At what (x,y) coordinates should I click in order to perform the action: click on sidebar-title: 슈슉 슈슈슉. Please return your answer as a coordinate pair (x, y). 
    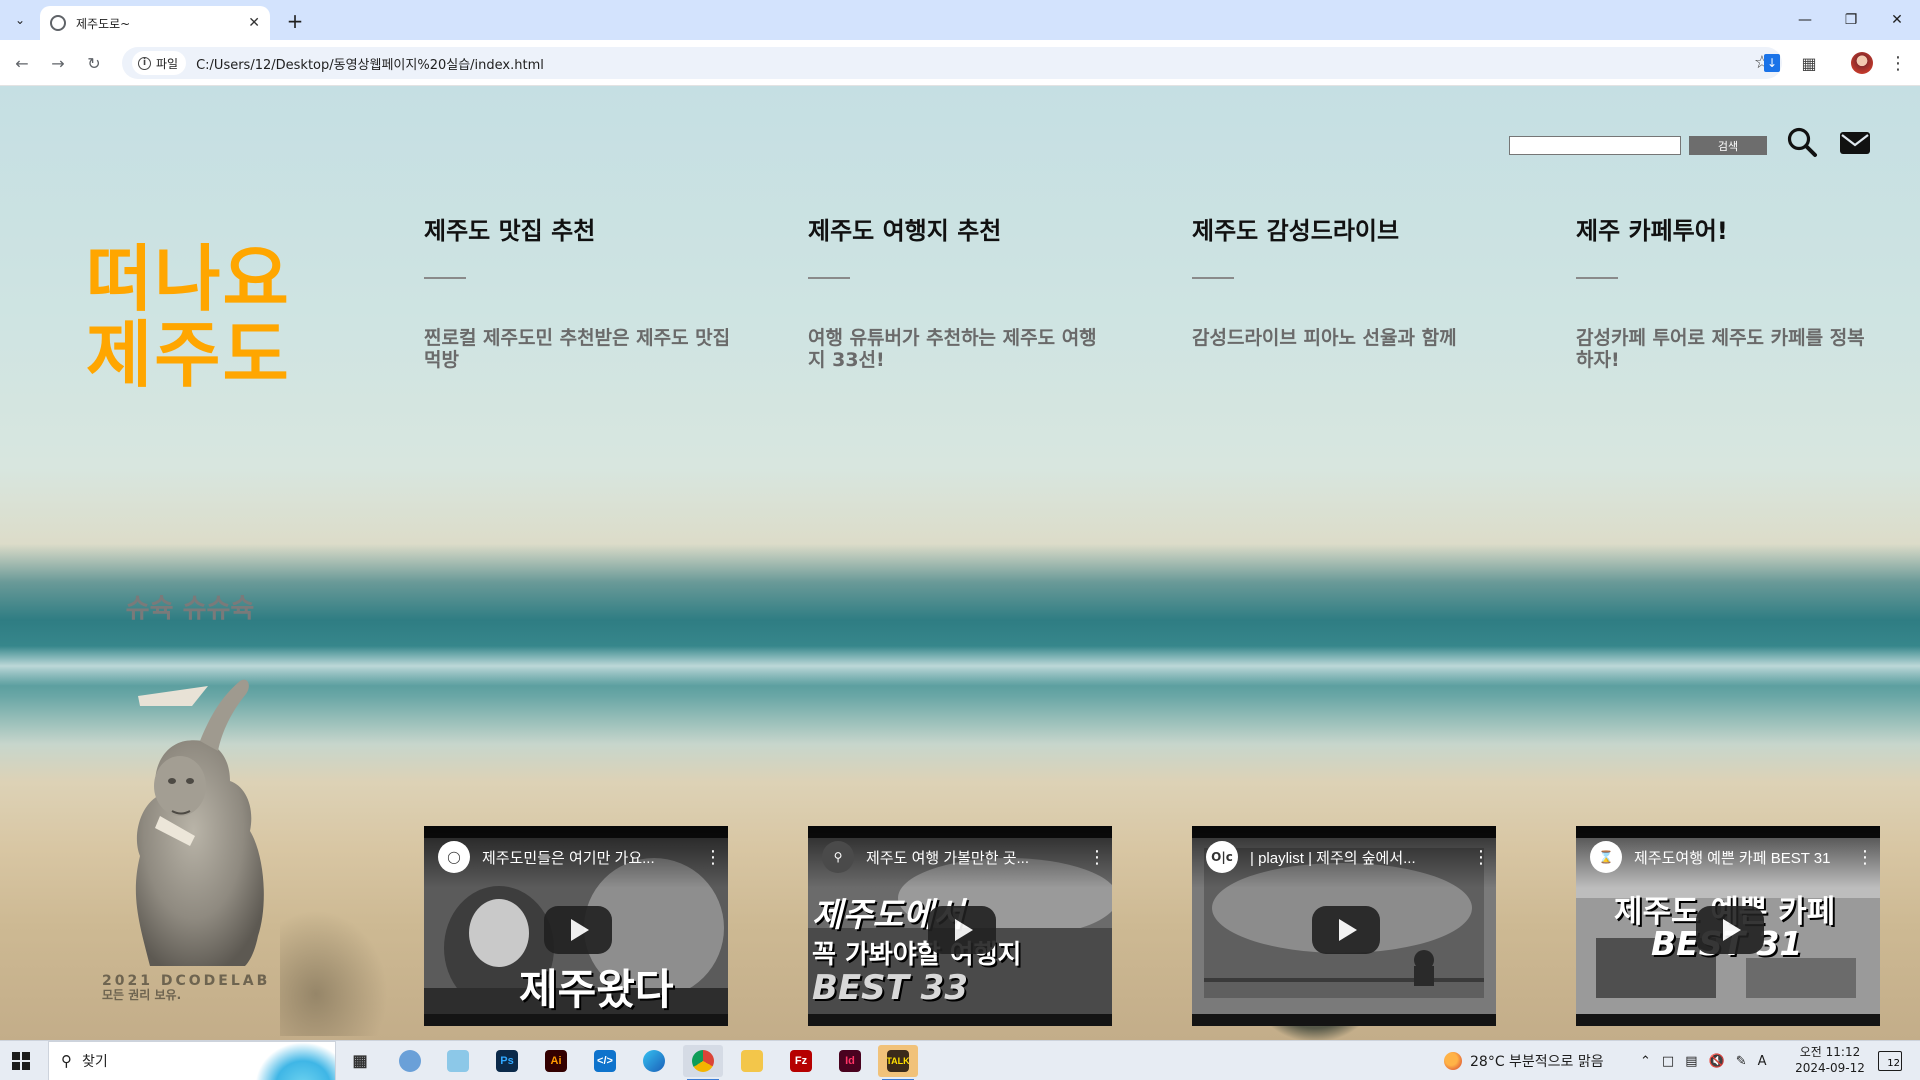
    Looking at the image, I should click on (190, 609).